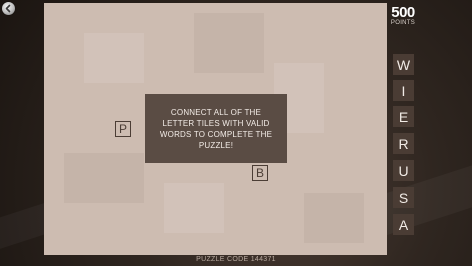 The height and width of the screenshot is (266, 472). What do you see at coordinates (260, 173) in the screenshot?
I see `letter-tile-b: B` at bounding box center [260, 173].